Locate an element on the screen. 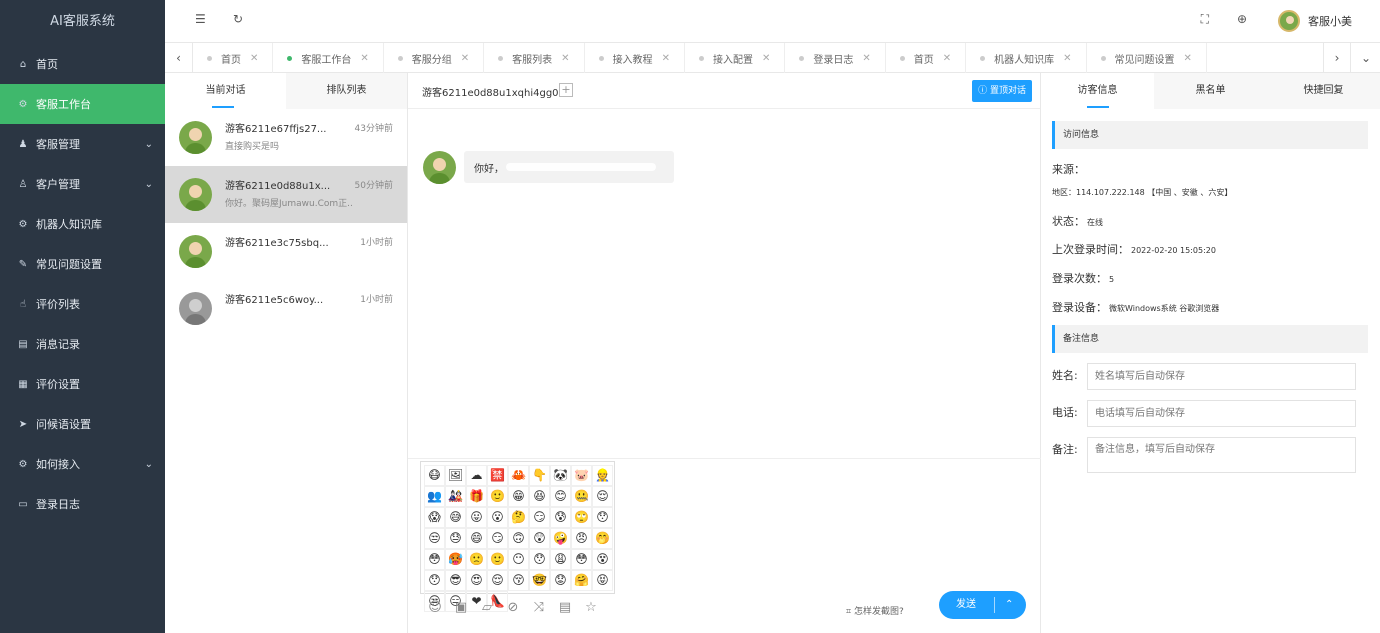 This screenshot has width=1380, height=633. emoji-item: 🎁 is located at coordinates (476, 496).